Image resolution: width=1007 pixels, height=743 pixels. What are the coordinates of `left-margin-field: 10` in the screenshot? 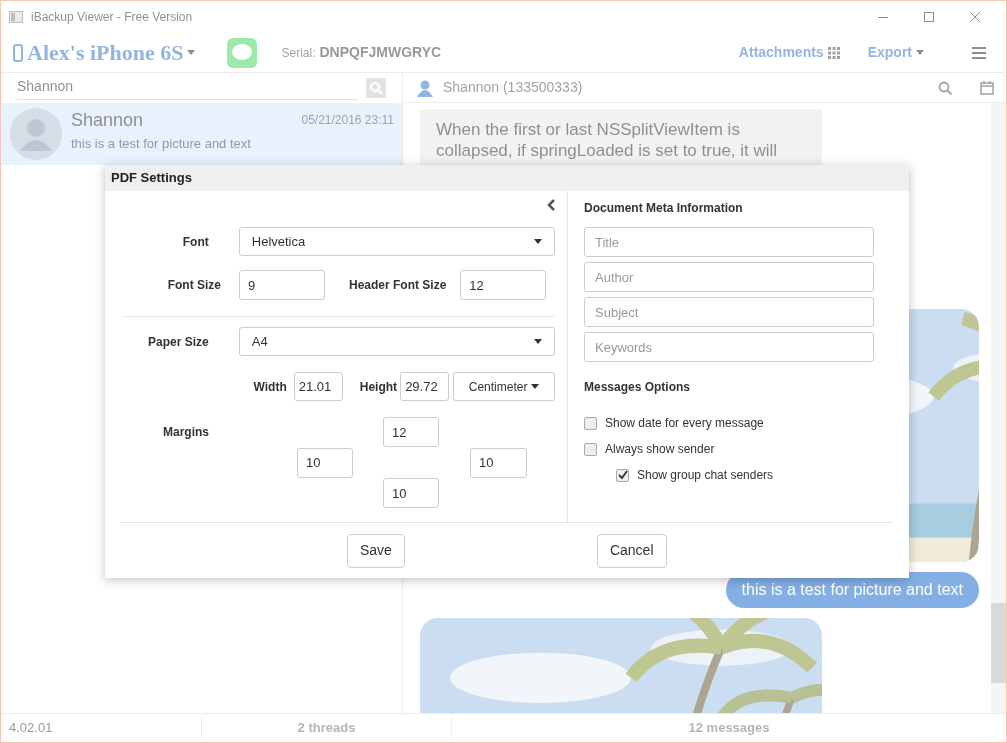 It's located at (325, 462).